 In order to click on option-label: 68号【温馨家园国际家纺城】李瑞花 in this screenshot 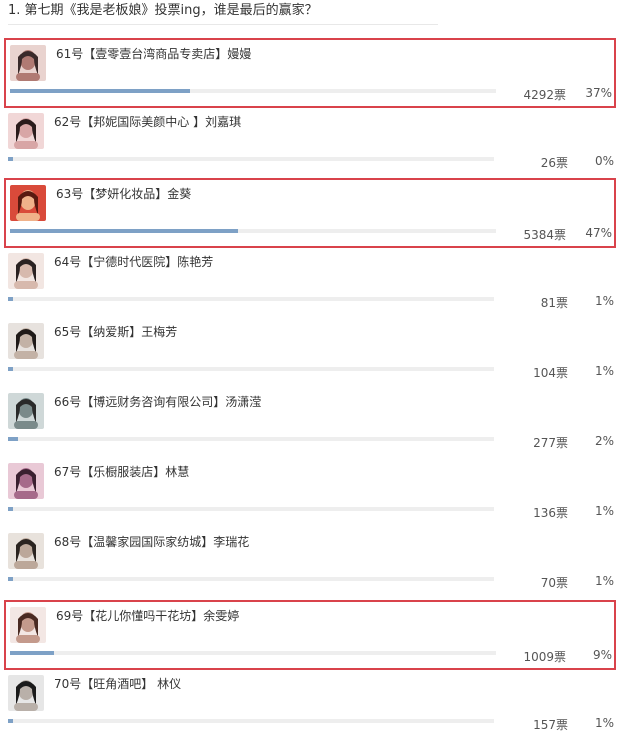, I will do `click(152, 542)`.